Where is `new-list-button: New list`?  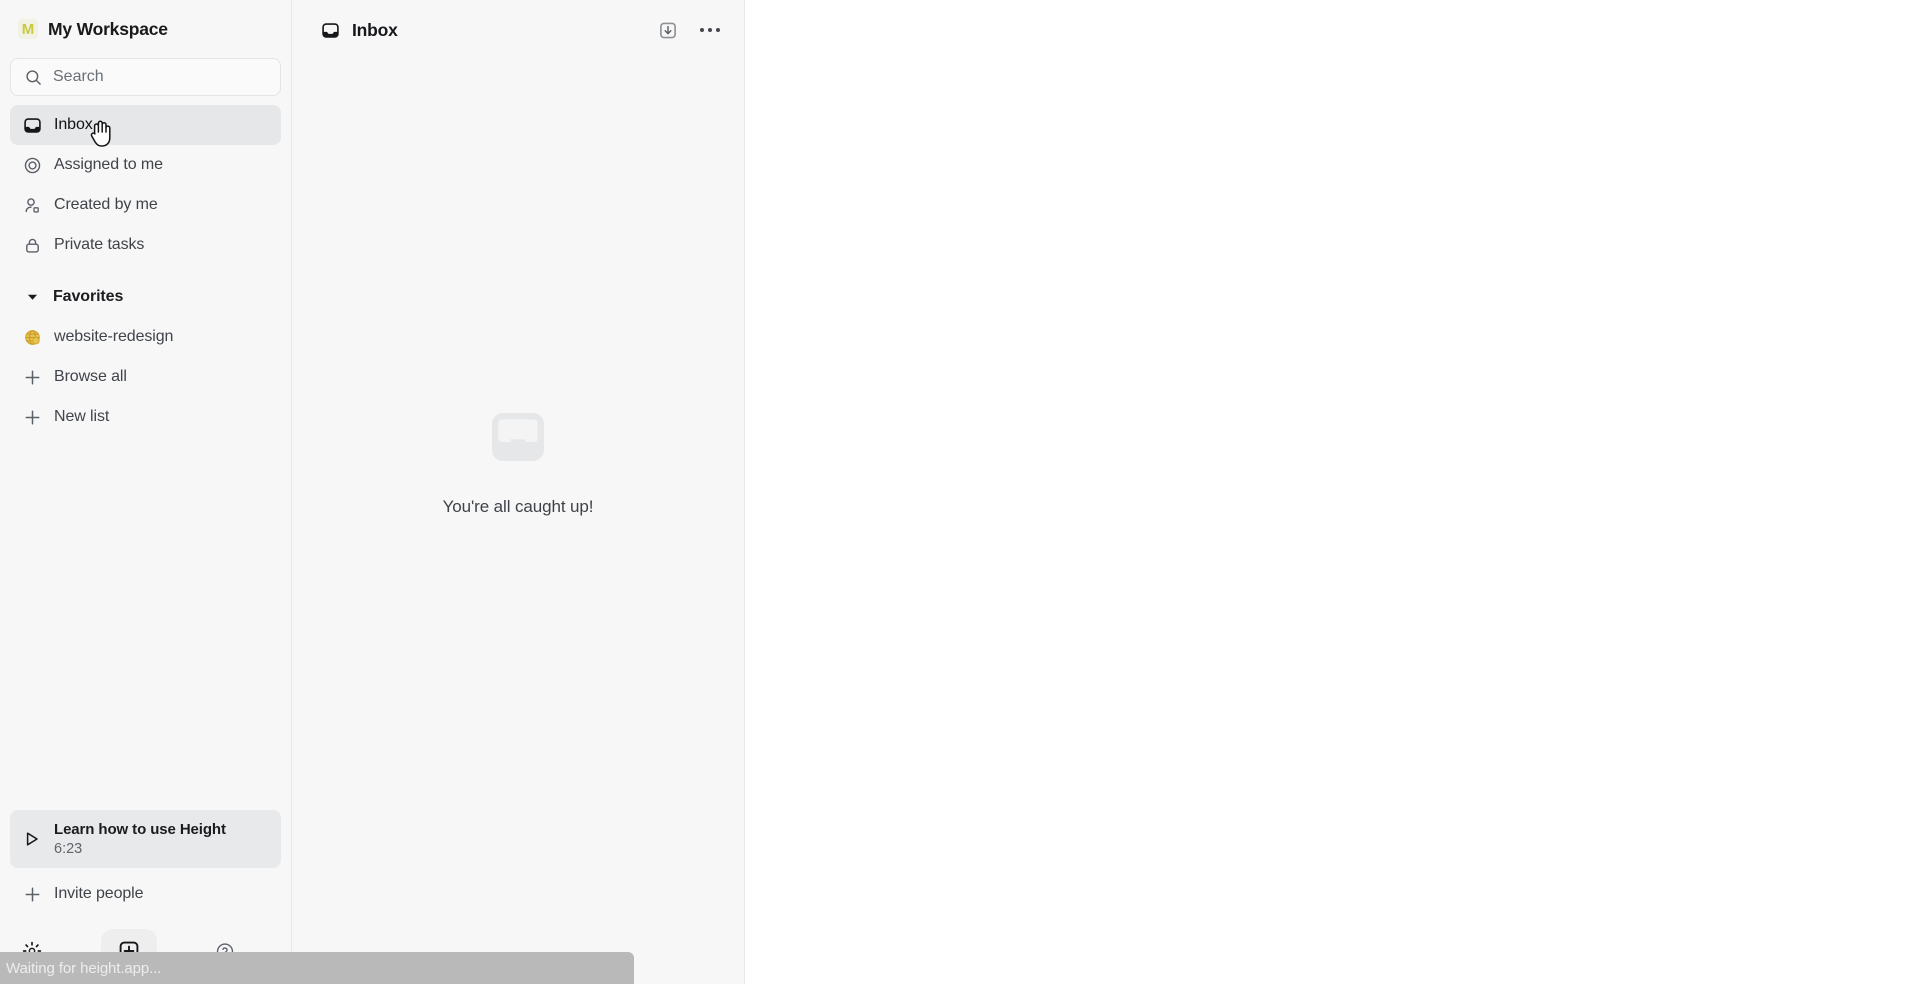 new-list-button: New list is located at coordinates (145, 417).